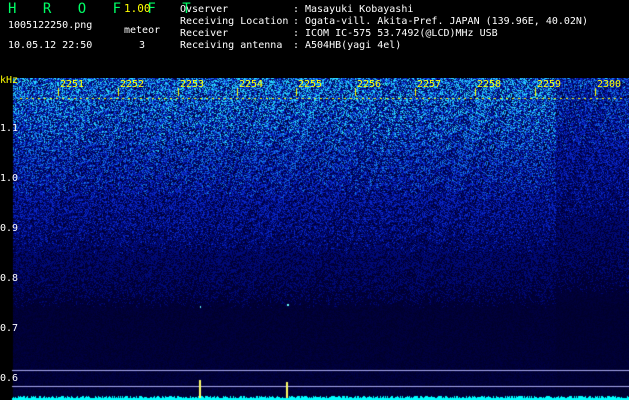  Describe the element at coordinates (296, 9) in the screenshot. I see `observer-colon: :` at that location.